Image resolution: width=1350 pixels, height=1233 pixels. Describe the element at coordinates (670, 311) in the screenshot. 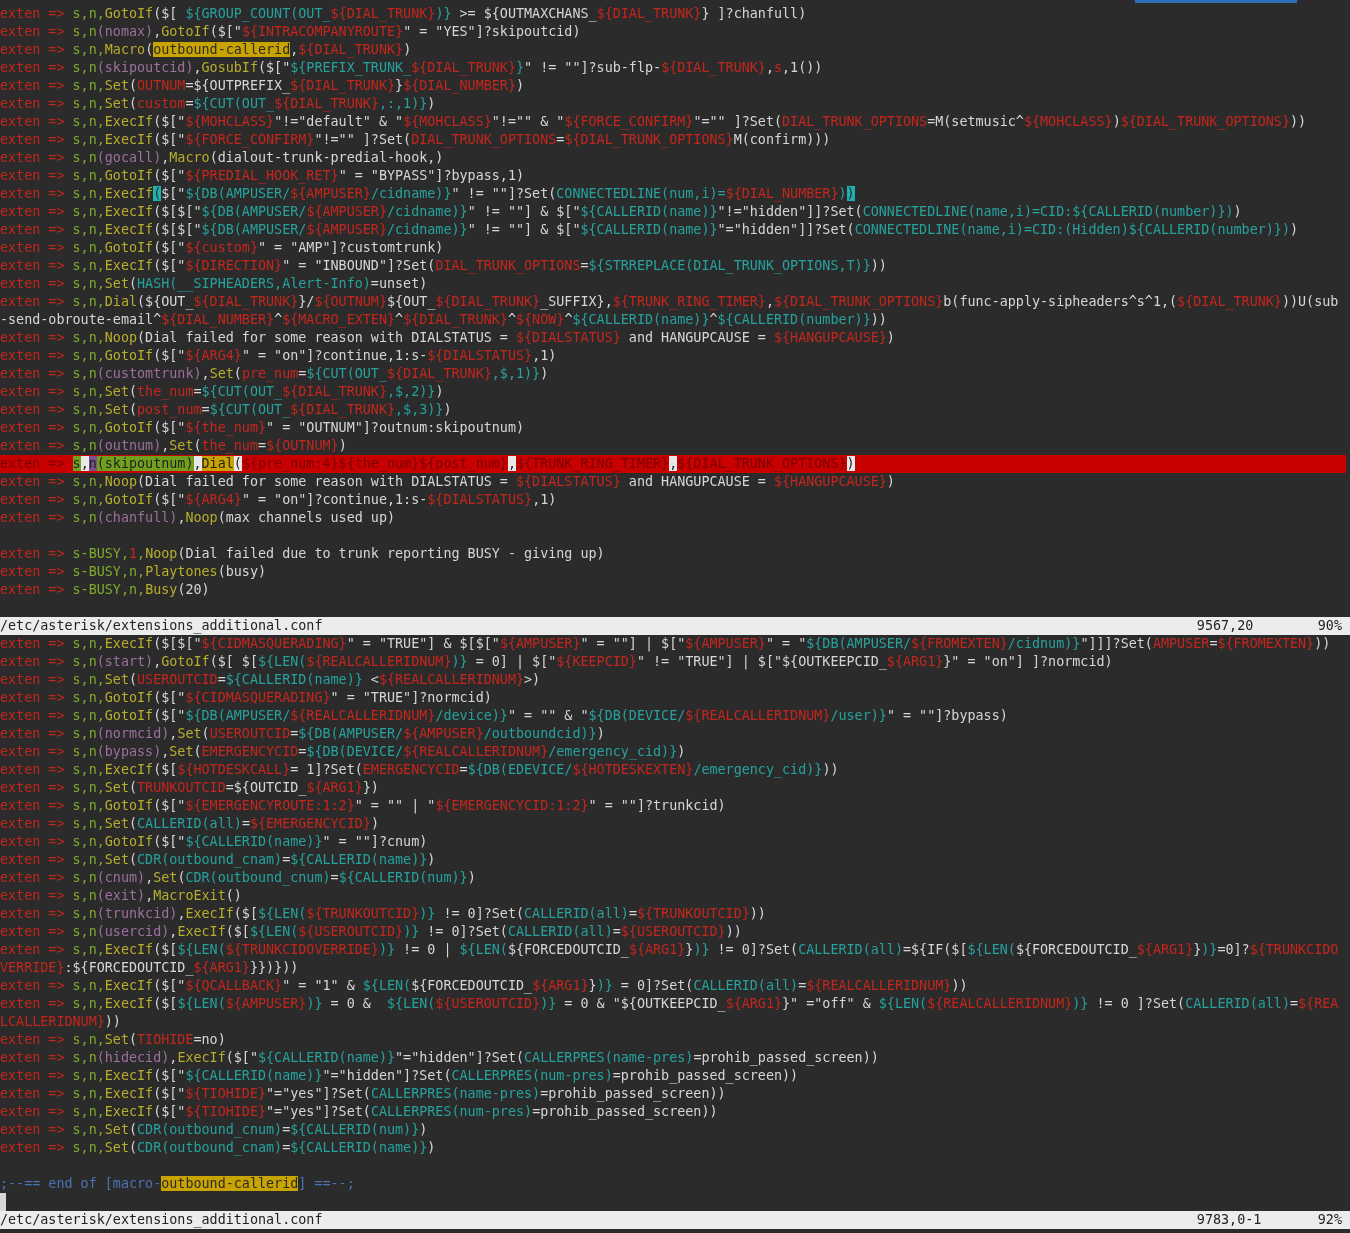

I see `code-line: exten => s,n,Dial(${OUT_${DIAL_TRUNK}}/${OUTNUM}${OUT_${DIAL_TRUNK}_SUFFIX},${TRUNK_RING_TIMER},${DIAL_TRUNK_OPTIONS}b(func-apply-sipheaders^s^1,(${DIAL_TRUNK}))U(sub-send-obroute-email^${DIAL_NUMBER}^${MACRO_EXTEN}^${DIAL_TRUNK}^${NOW}^${CALLERID(name)}^${CALLERID(number)}))` at that location.